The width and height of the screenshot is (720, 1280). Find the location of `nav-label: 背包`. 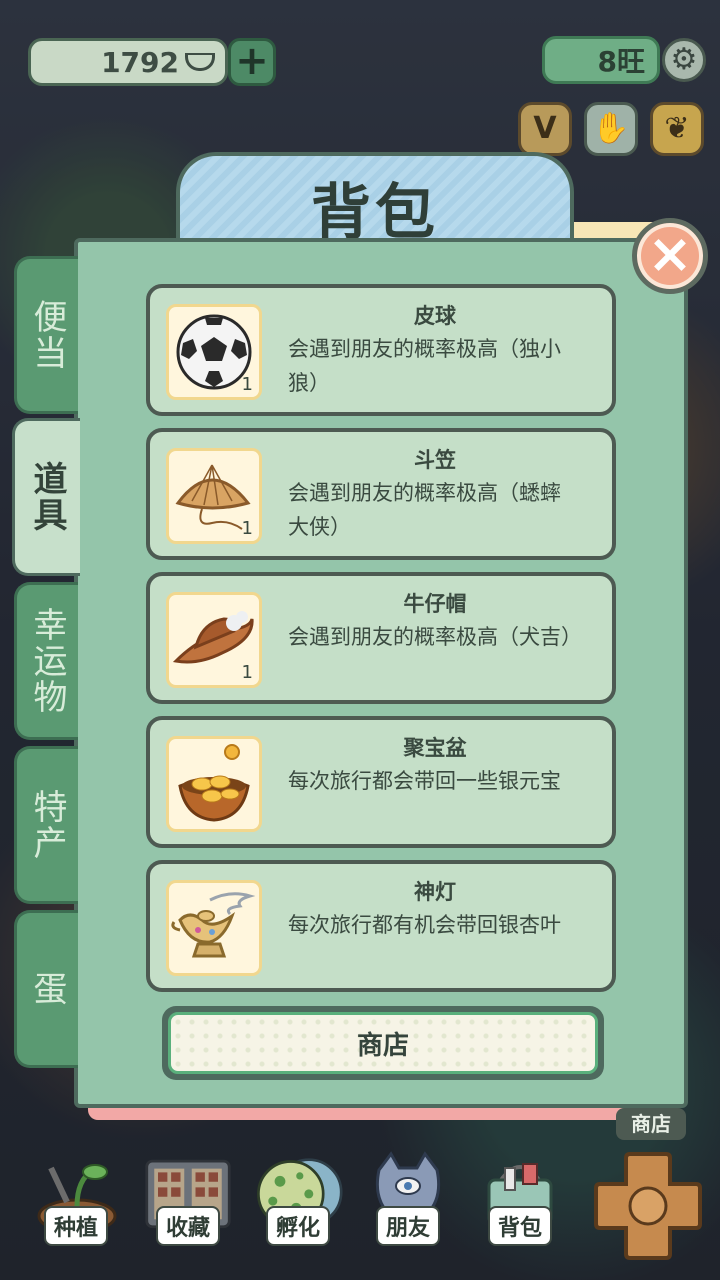

nav-label: 背包 is located at coordinates (519, 1226).